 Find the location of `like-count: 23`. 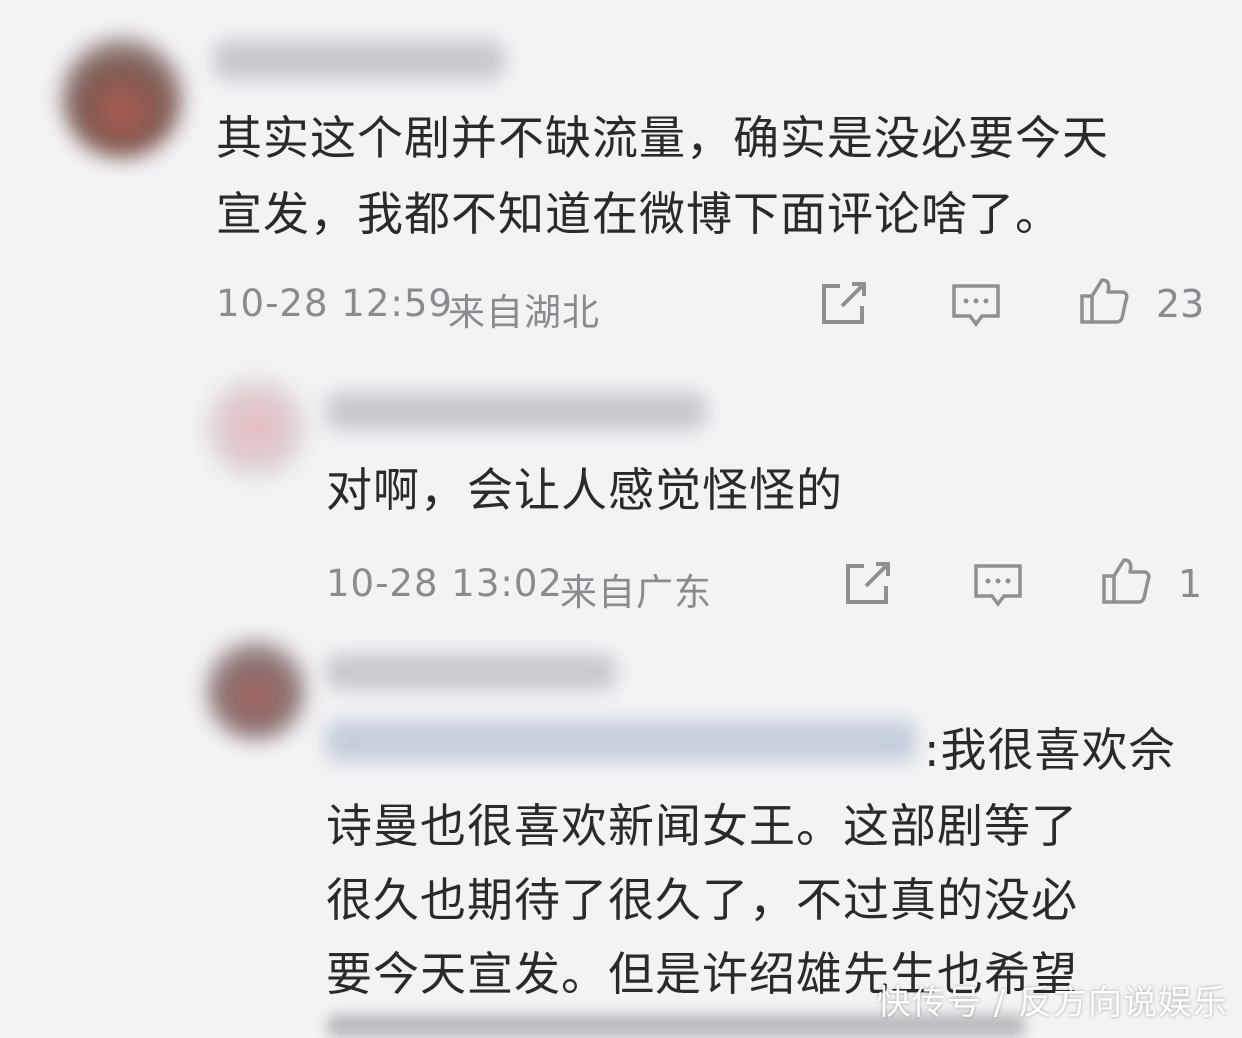

like-count: 23 is located at coordinates (1180, 304).